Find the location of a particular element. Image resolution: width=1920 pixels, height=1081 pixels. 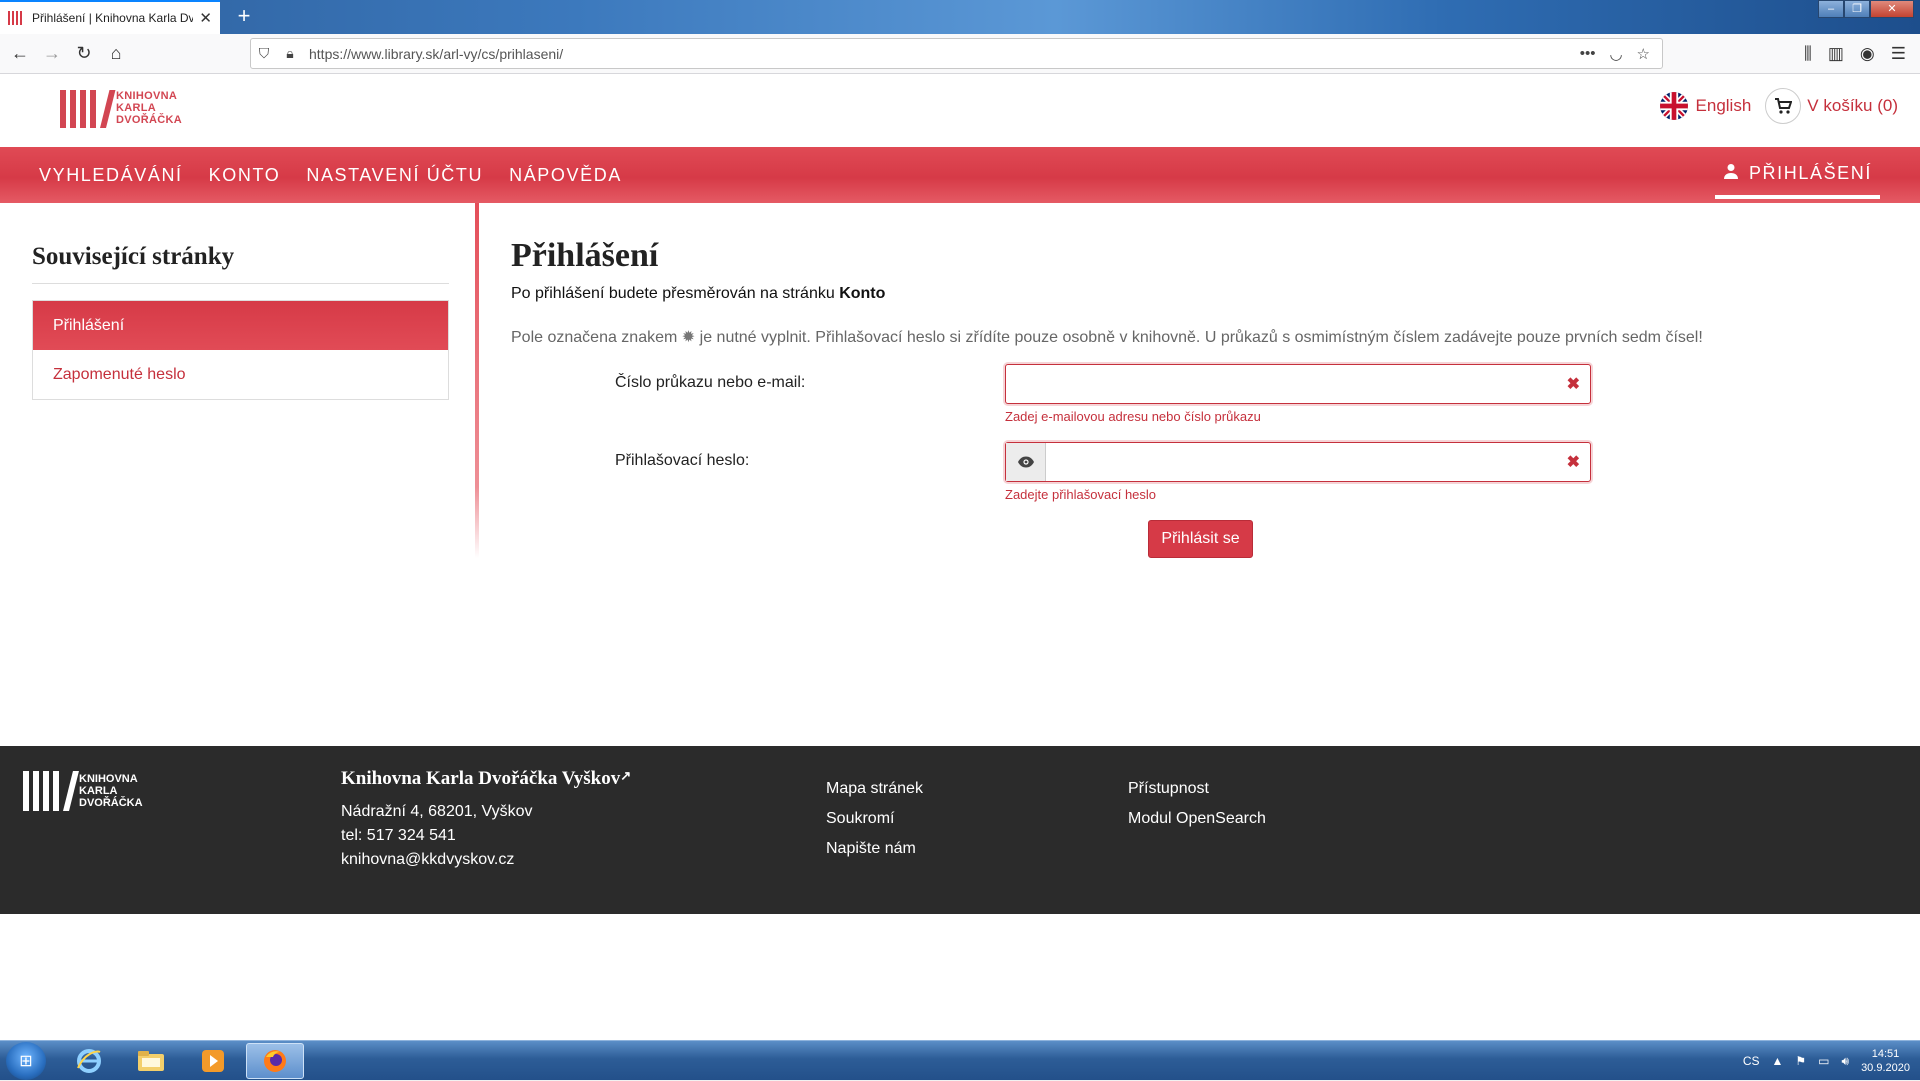

forward-icon: → is located at coordinates (52, 54).